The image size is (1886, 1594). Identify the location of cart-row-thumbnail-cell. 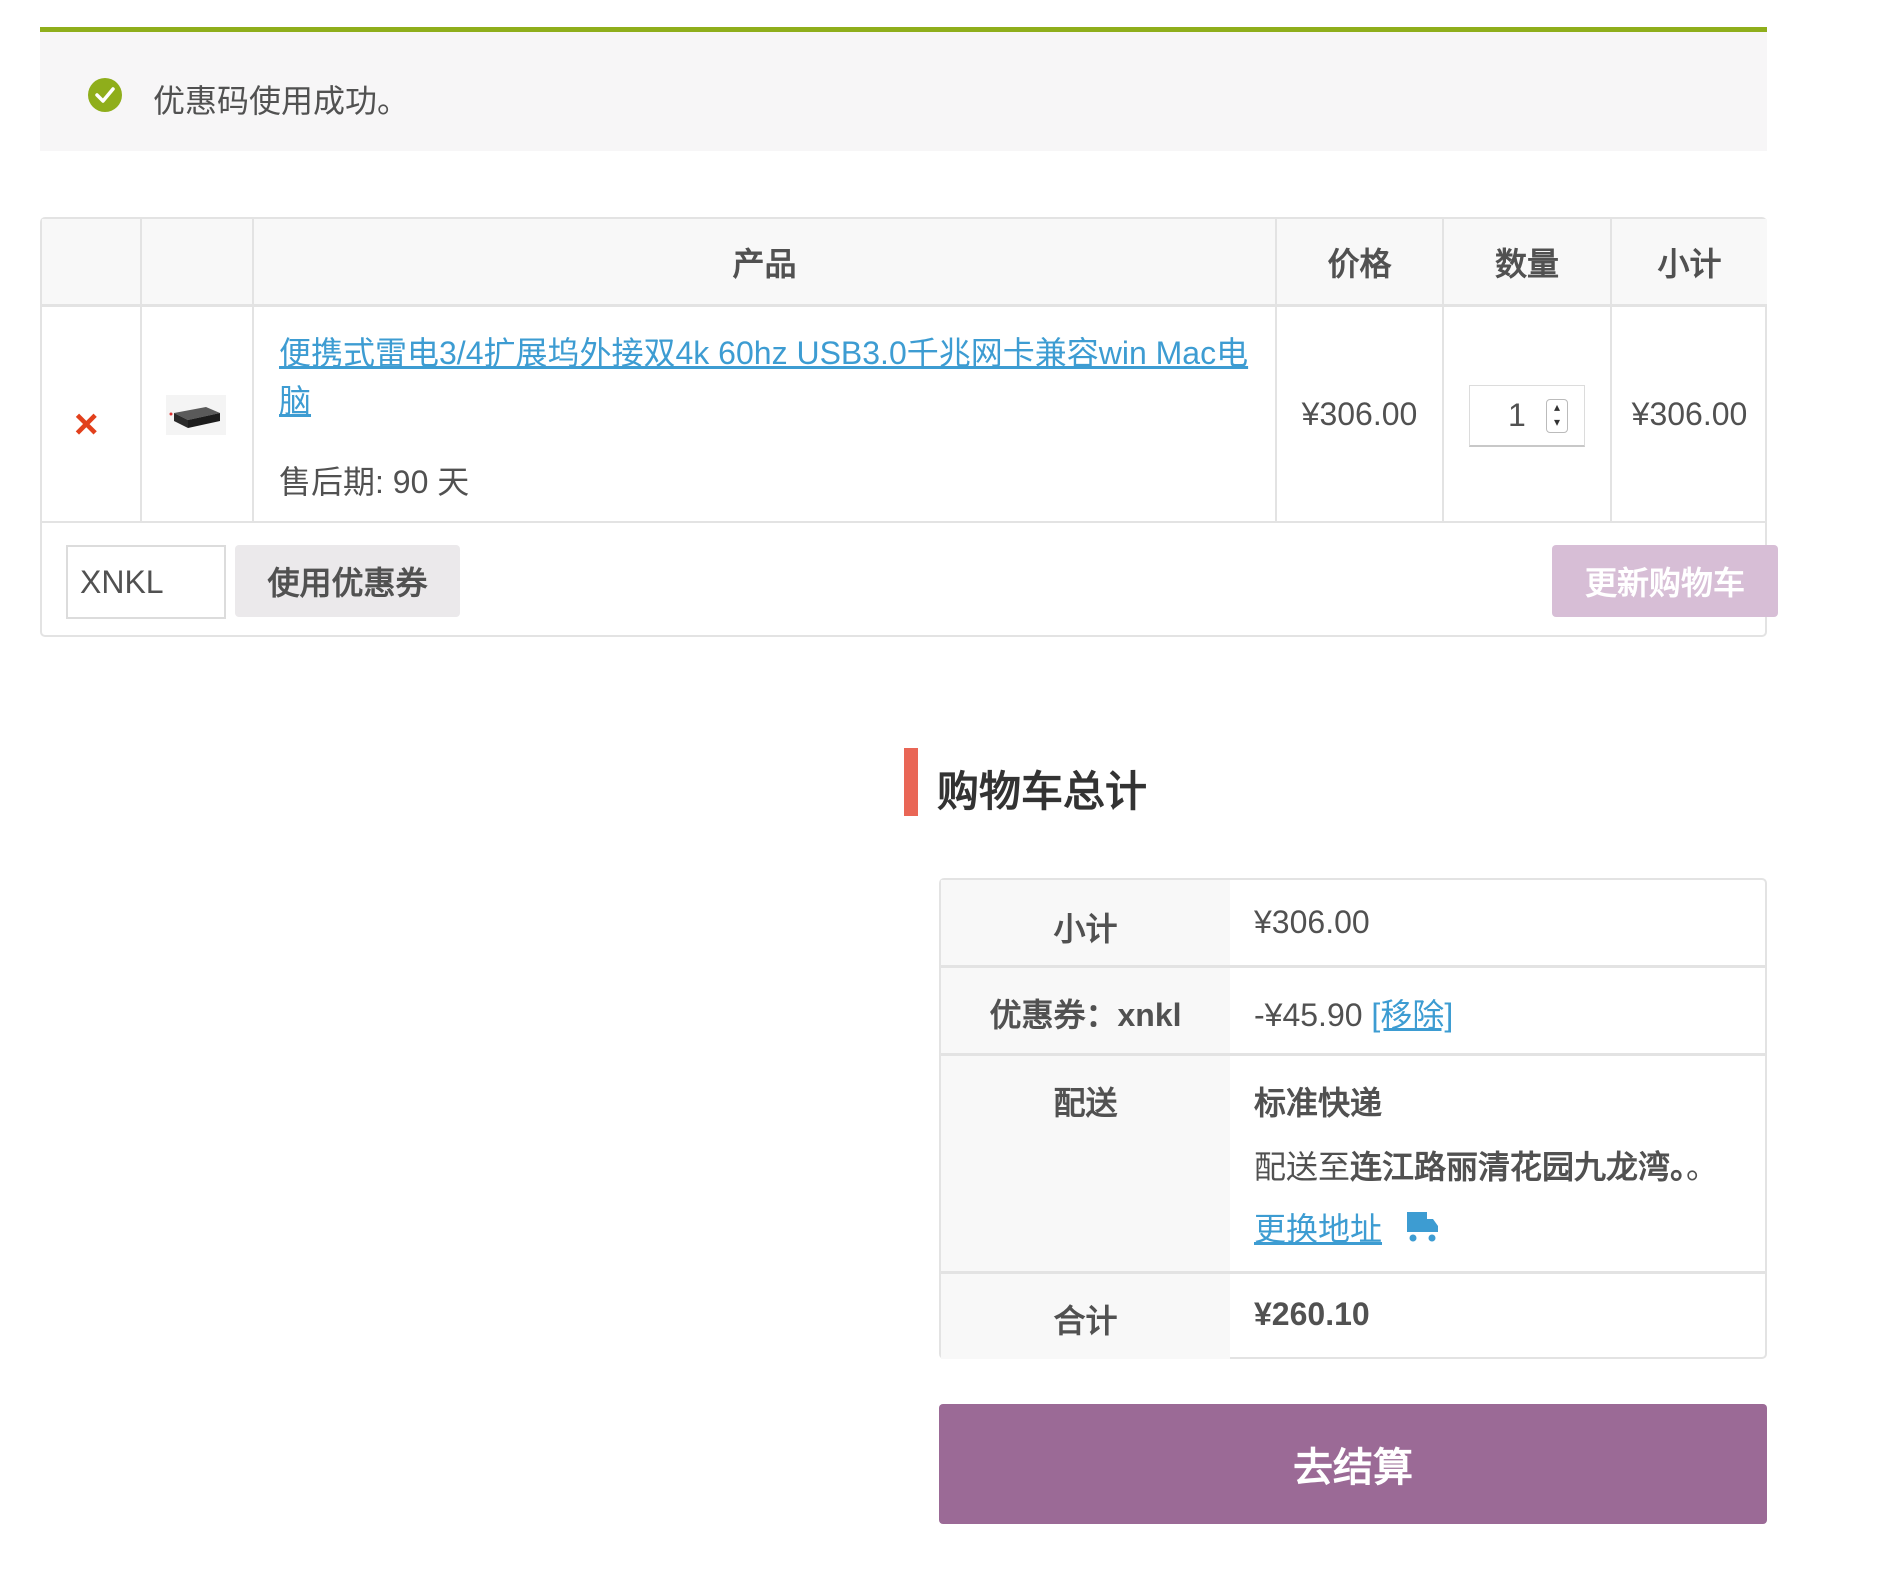
(198, 415).